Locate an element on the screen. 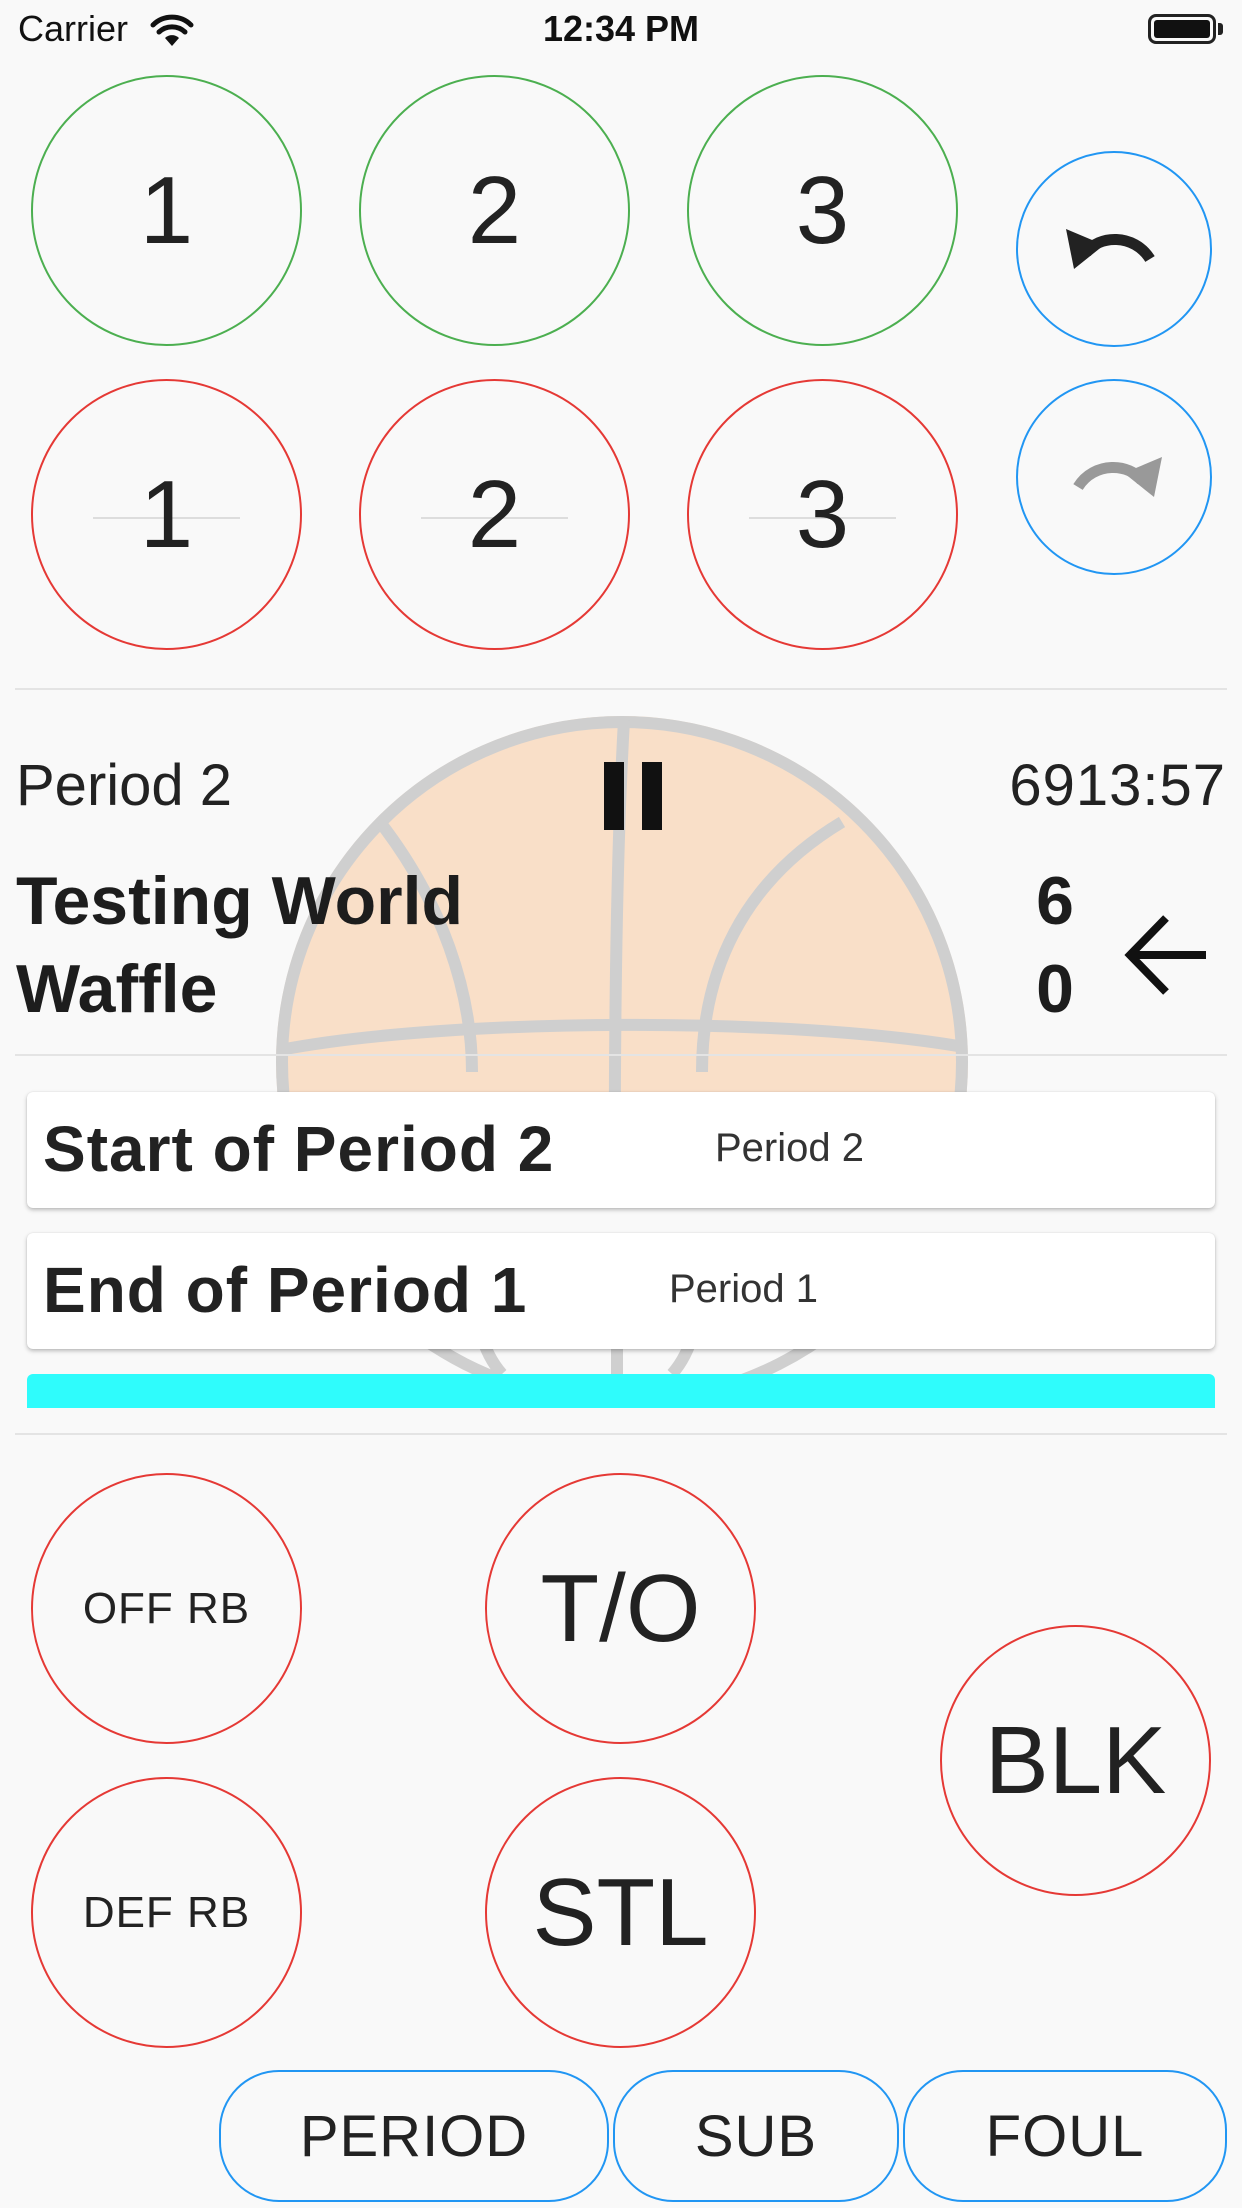 Image resolution: width=1242 pixels, height=2208 pixels. def-rb-label: DEF RB is located at coordinates (166, 1912).